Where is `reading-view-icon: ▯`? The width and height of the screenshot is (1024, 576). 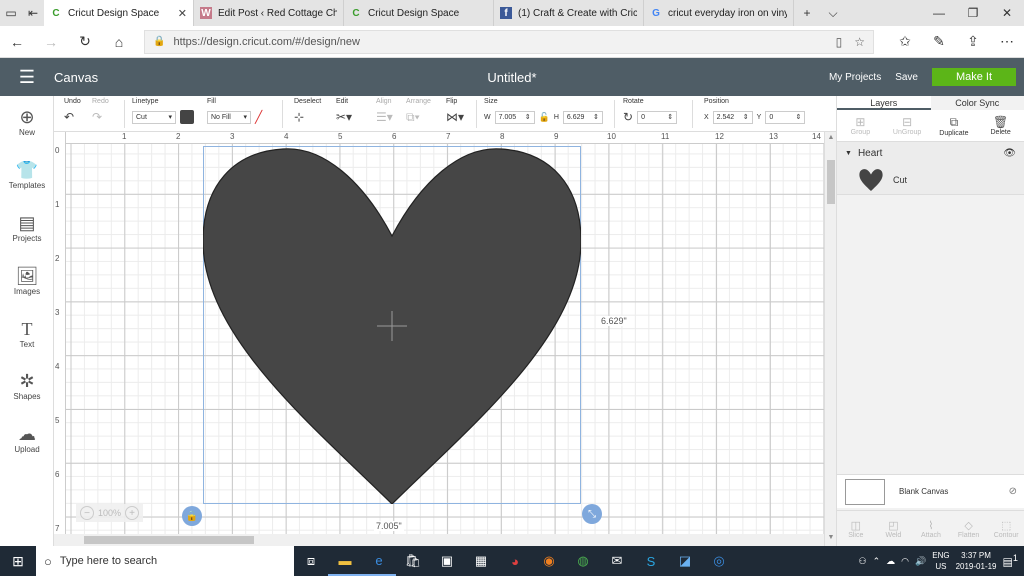 reading-view-icon: ▯ is located at coordinates (839, 42).